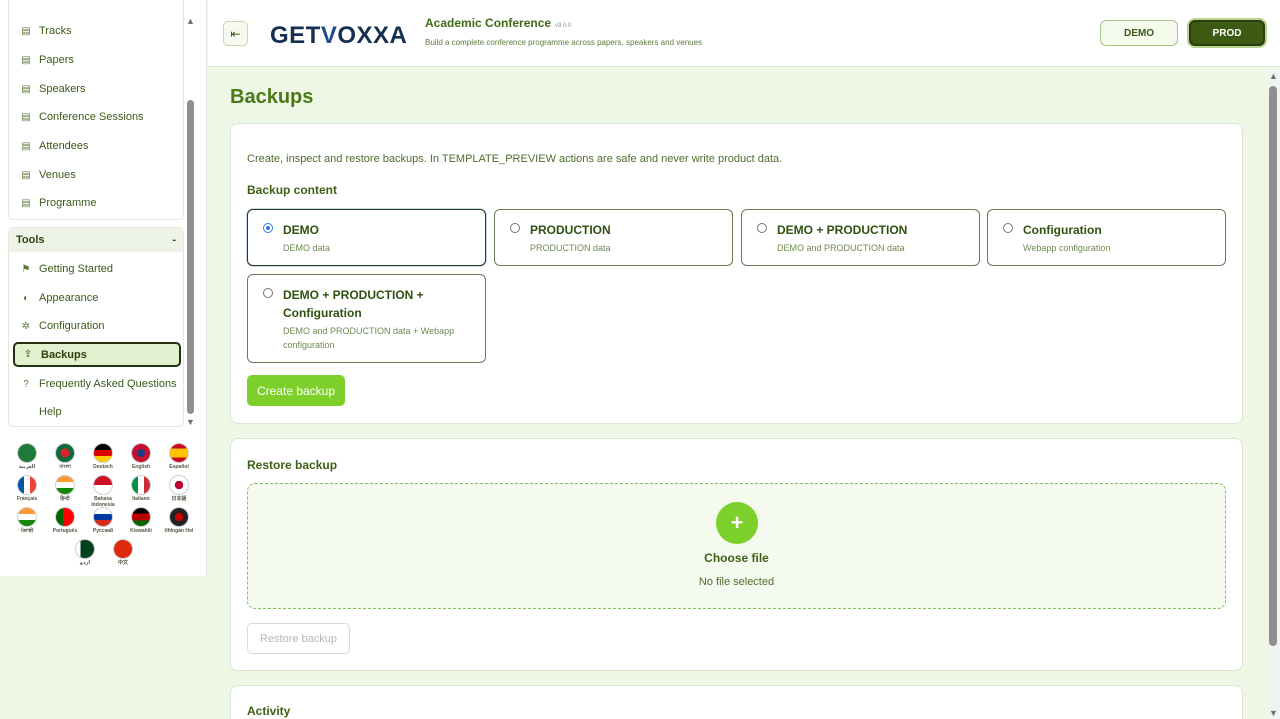  Describe the element at coordinates (97, 117) in the screenshot. I see `sidebar-item-conference-sessions: ▤ Conference Sessions` at that location.